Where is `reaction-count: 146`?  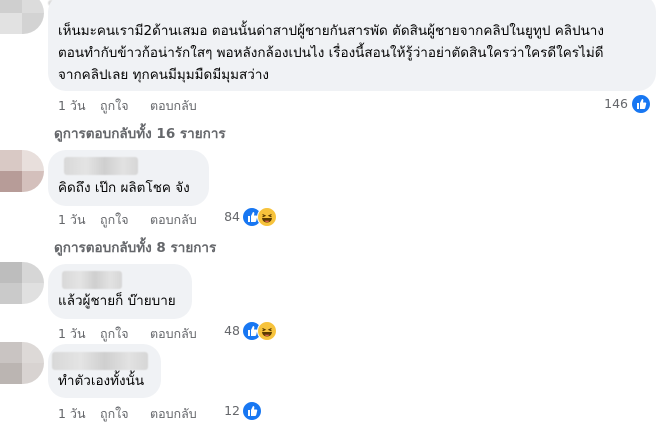
reaction-count: 146 is located at coordinates (616, 103).